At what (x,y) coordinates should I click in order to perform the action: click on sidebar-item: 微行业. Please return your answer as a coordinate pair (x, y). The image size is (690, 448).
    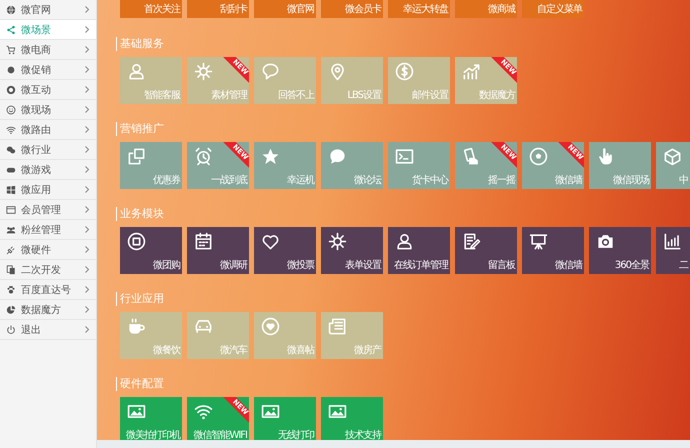
    Looking at the image, I should click on (48, 150).